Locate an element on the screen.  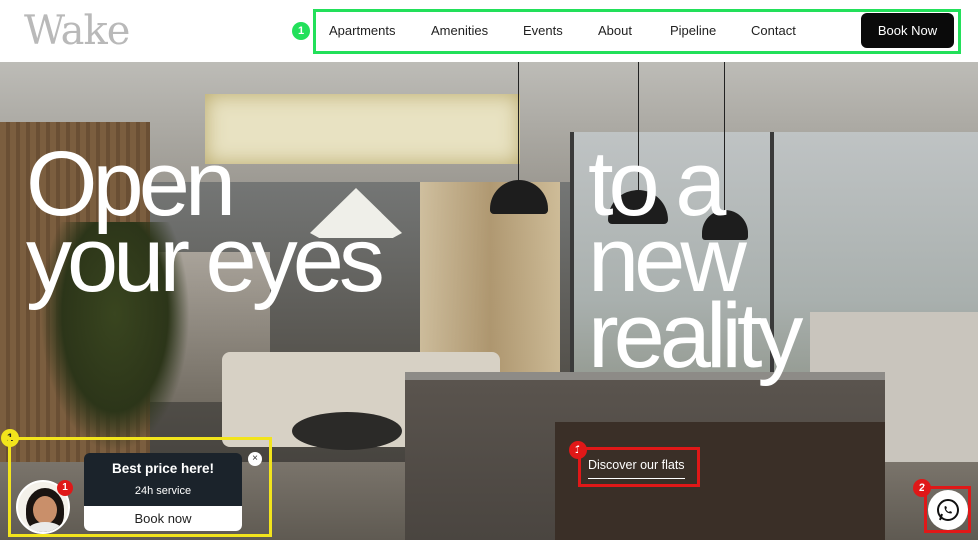
chat-card-title: Best price here! is located at coordinates (163, 468).